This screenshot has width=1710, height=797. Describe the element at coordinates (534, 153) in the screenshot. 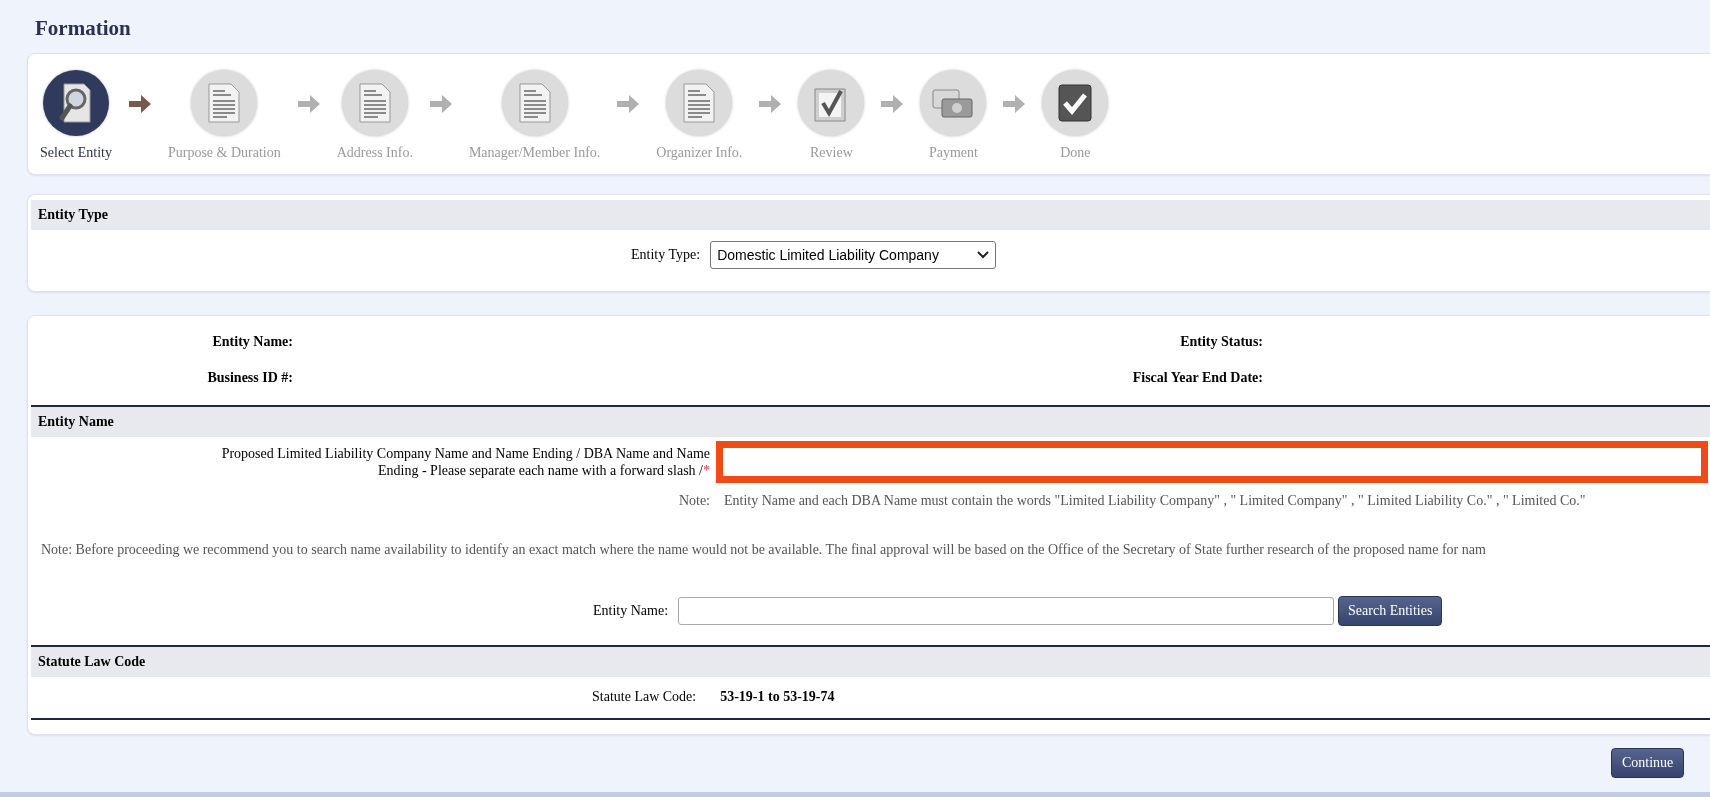

I see `step-label: Manager/Member Info.` at that location.